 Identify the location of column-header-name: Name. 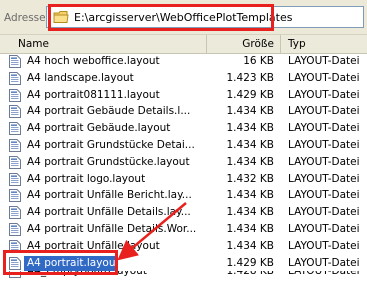
(103, 44).